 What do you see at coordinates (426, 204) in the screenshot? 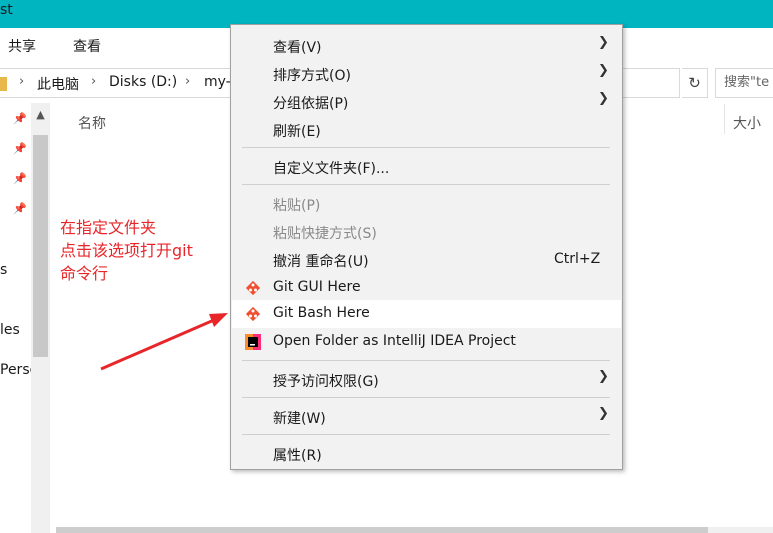
I see `menu-item-paste: 粘贴(P)` at bounding box center [426, 204].